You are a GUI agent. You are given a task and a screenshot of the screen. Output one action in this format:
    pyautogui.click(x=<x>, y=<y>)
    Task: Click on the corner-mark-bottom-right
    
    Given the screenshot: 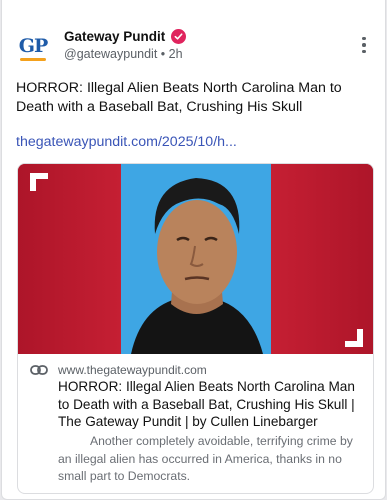 What is the action you would take?
    pyautogui.click(x=354, y=338)
    